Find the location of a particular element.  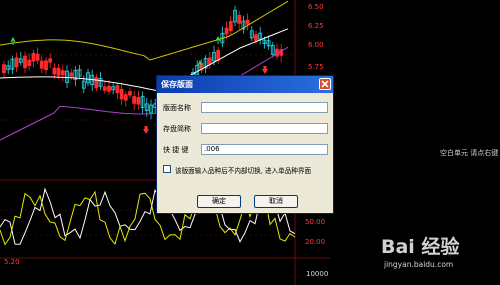

indicator-tick-label: 50.00 is located at coordinates (315, 222).